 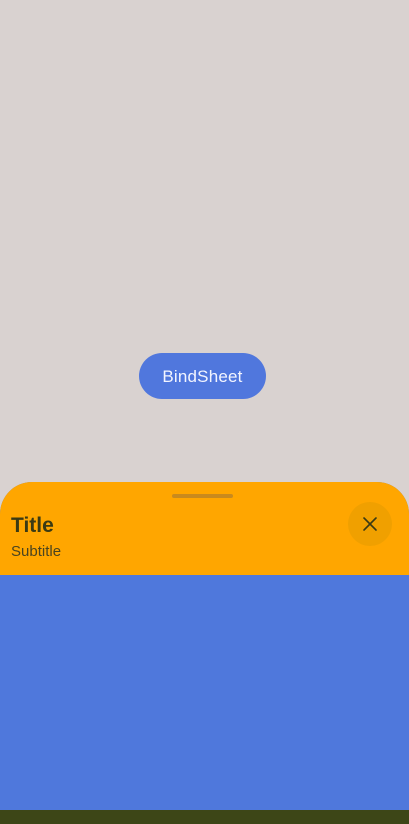 What do you see at coordinates (202, 376) in the screenshot?
I see `bindsheet-button: BindSheet` at bounding box center [202, 376].